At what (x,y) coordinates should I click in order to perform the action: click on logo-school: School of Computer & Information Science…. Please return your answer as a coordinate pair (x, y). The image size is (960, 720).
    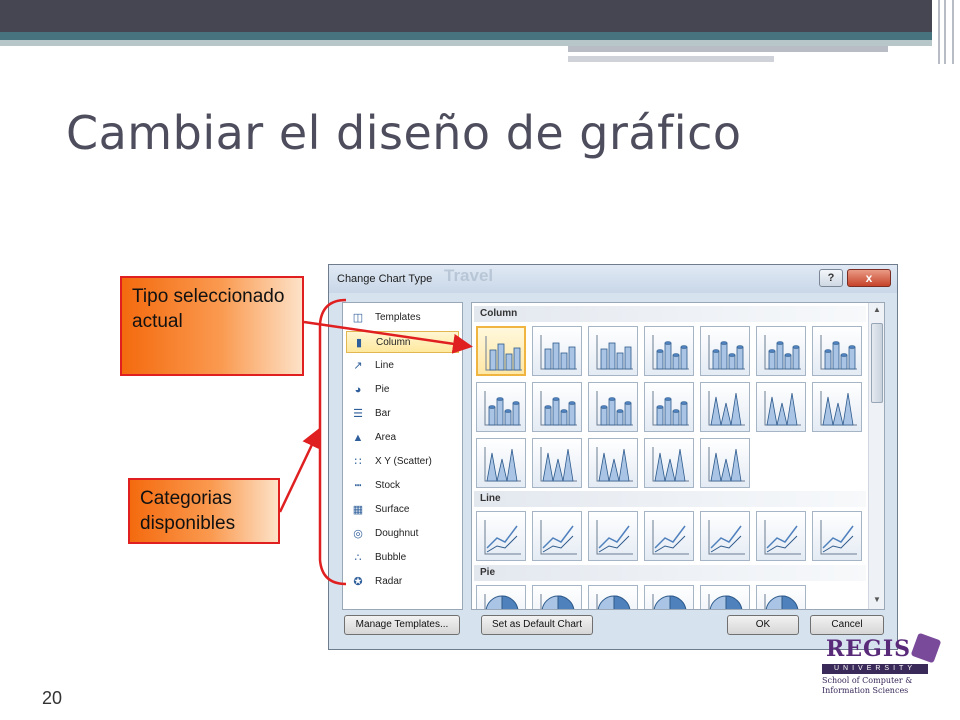
    Looking at the image, I should click on (867, 685).